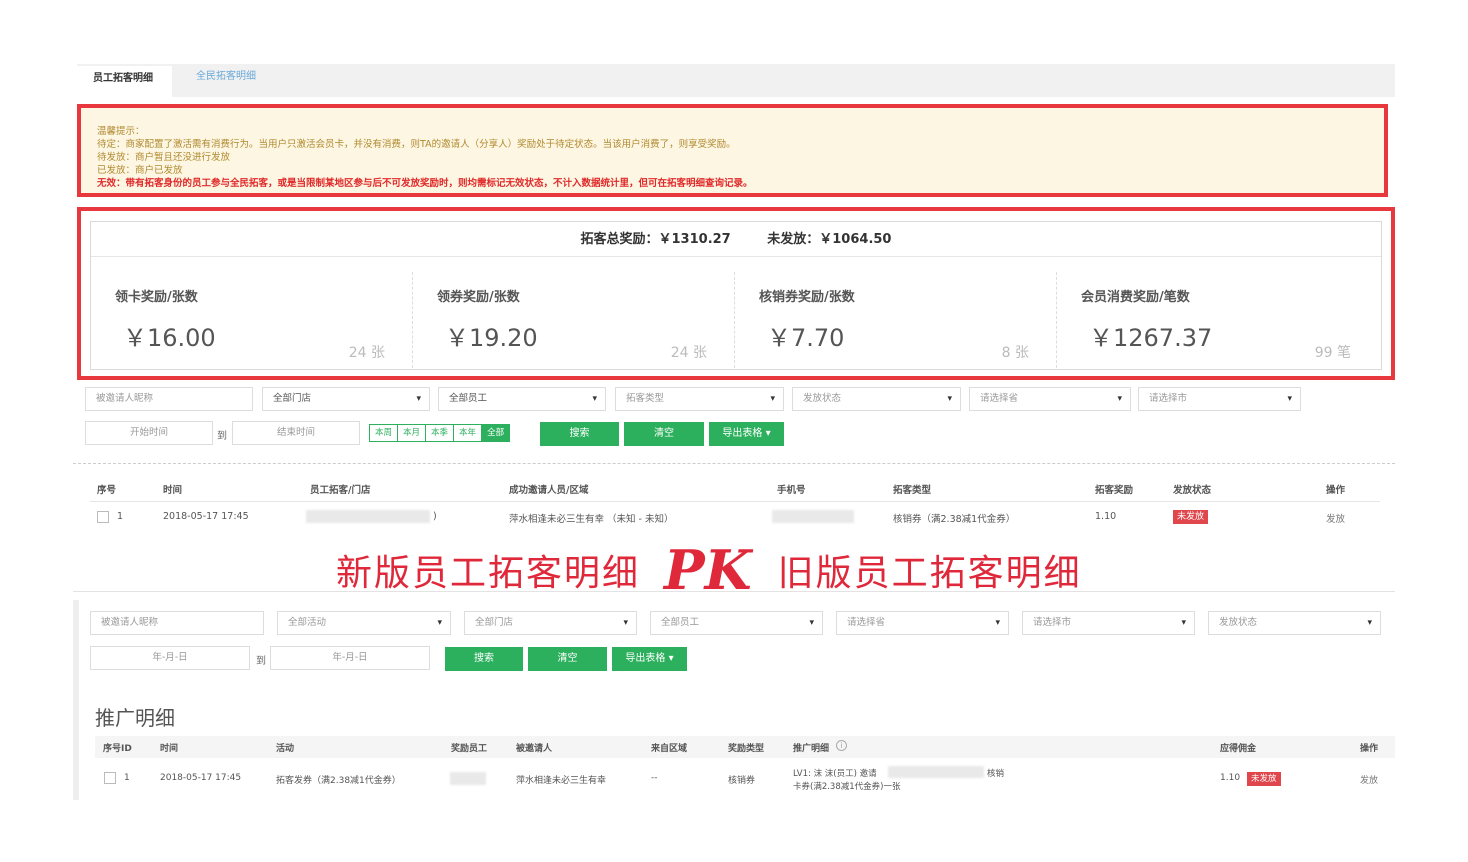 The image size is (1468, 862). I want to click on col-reward: 拓客奖励, so click(1114, 490).